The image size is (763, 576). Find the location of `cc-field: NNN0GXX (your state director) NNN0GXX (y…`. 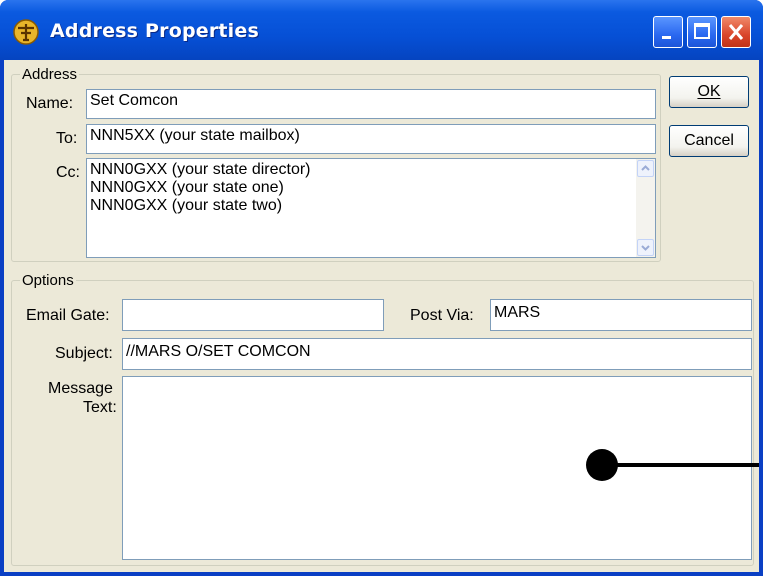

cc-field: NNN0GXX (your state director) NNN0GXX (y… is located at coordinates (371, 208).